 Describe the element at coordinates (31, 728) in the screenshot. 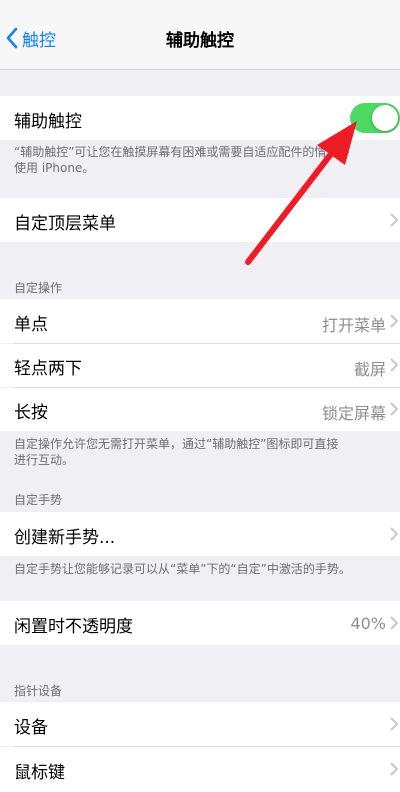

I see `pointer-device-label: 设备` at that location.